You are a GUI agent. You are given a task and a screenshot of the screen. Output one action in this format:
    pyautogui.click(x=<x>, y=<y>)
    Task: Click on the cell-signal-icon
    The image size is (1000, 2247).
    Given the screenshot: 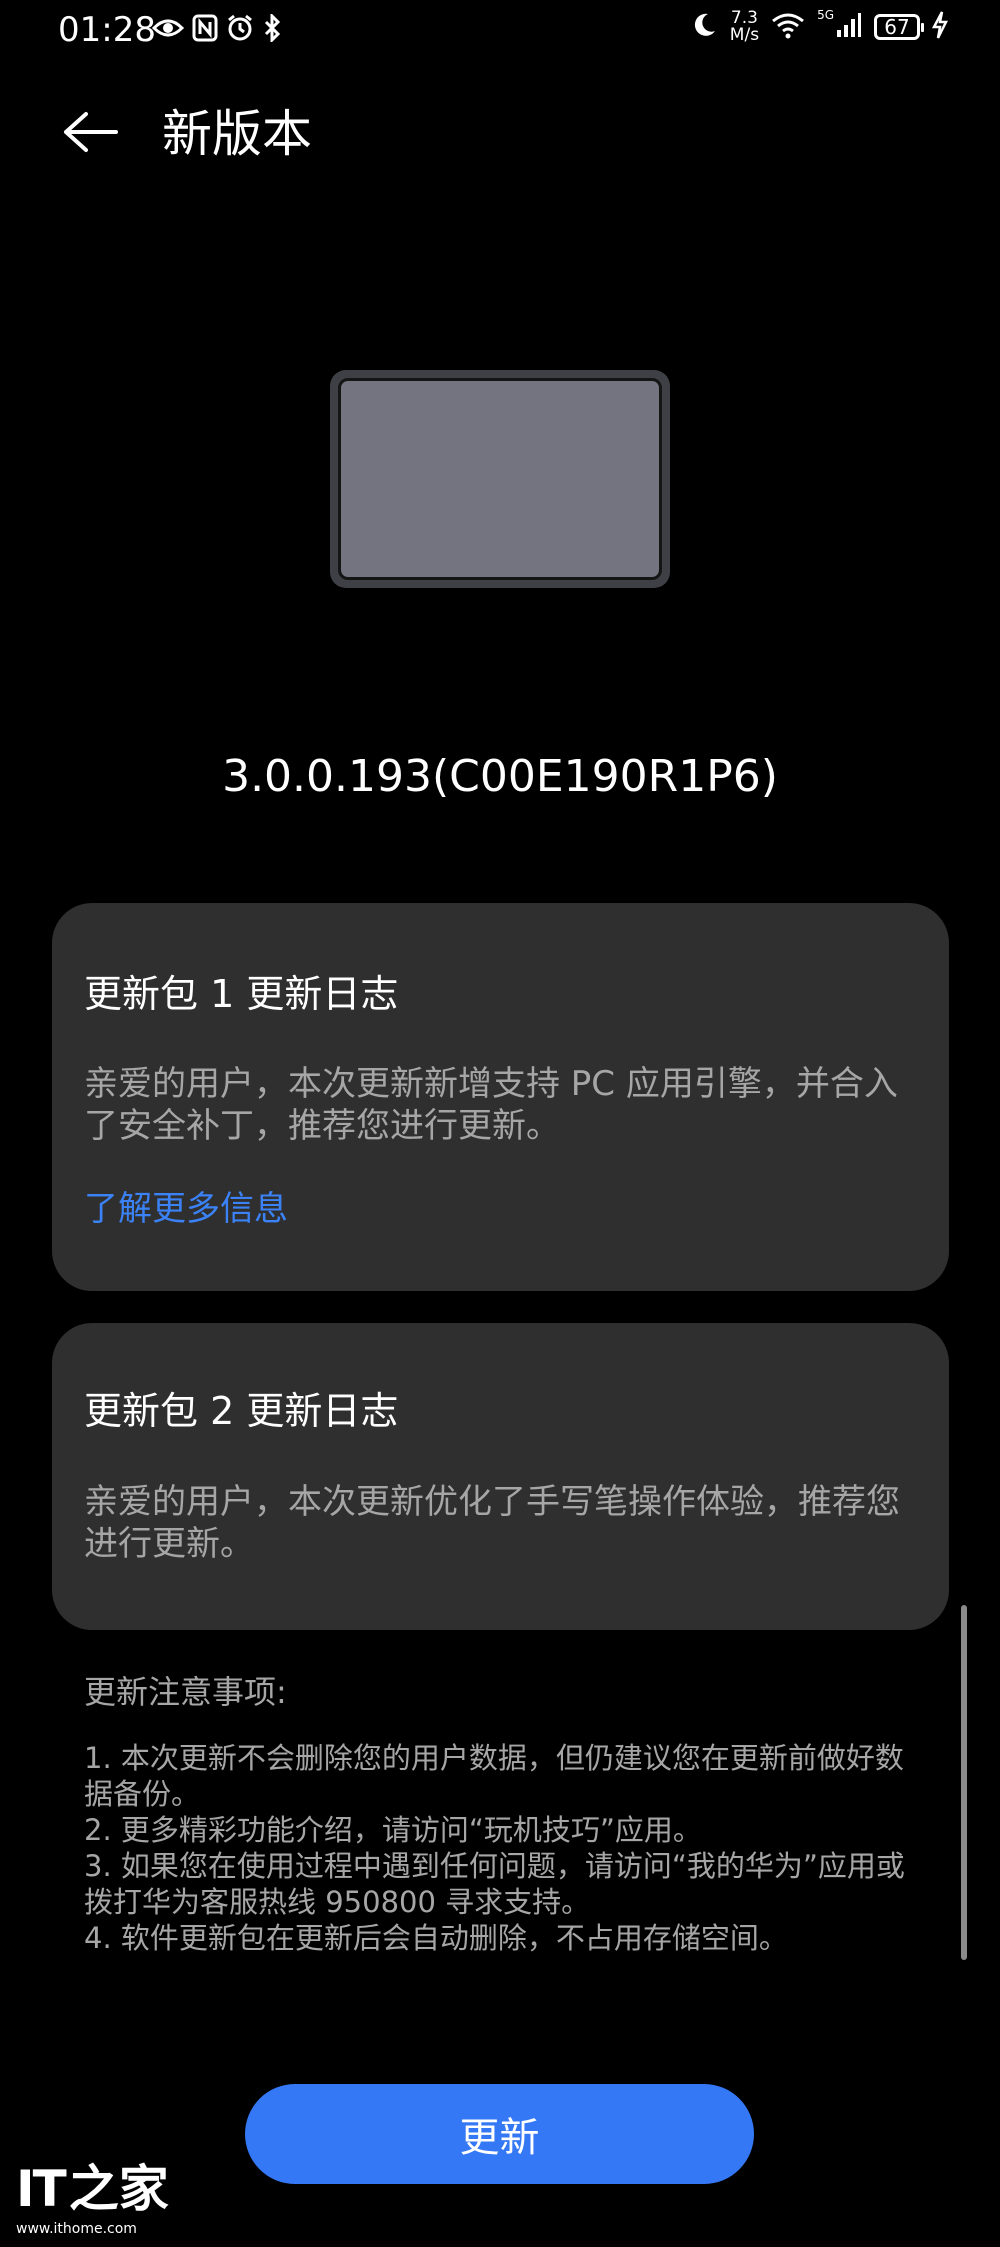 What is the action you would take?
    pyautogui.click(x=849, y=27)
    